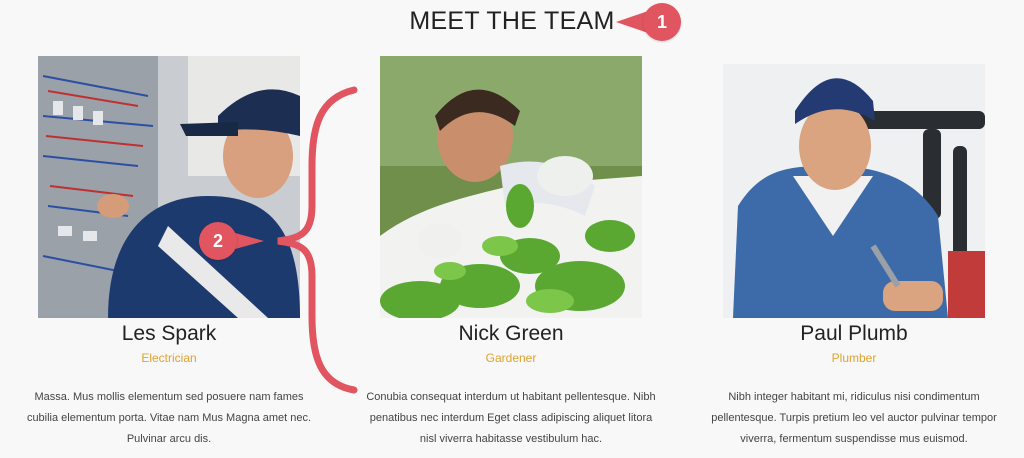 The image size is (1024, 458). I want to click on member-role: Plumber, so click(854, 358).